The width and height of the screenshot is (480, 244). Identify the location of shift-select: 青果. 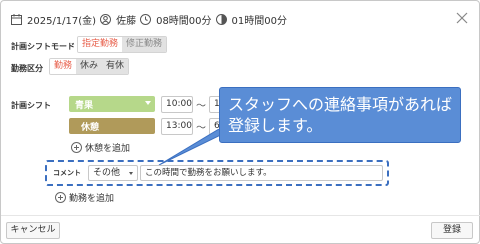
(112, 104).